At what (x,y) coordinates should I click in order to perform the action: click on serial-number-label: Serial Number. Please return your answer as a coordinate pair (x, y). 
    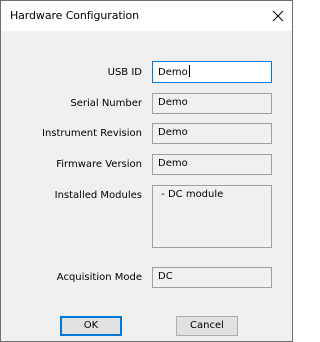
    Looking at the image, I should click on (106, 103).